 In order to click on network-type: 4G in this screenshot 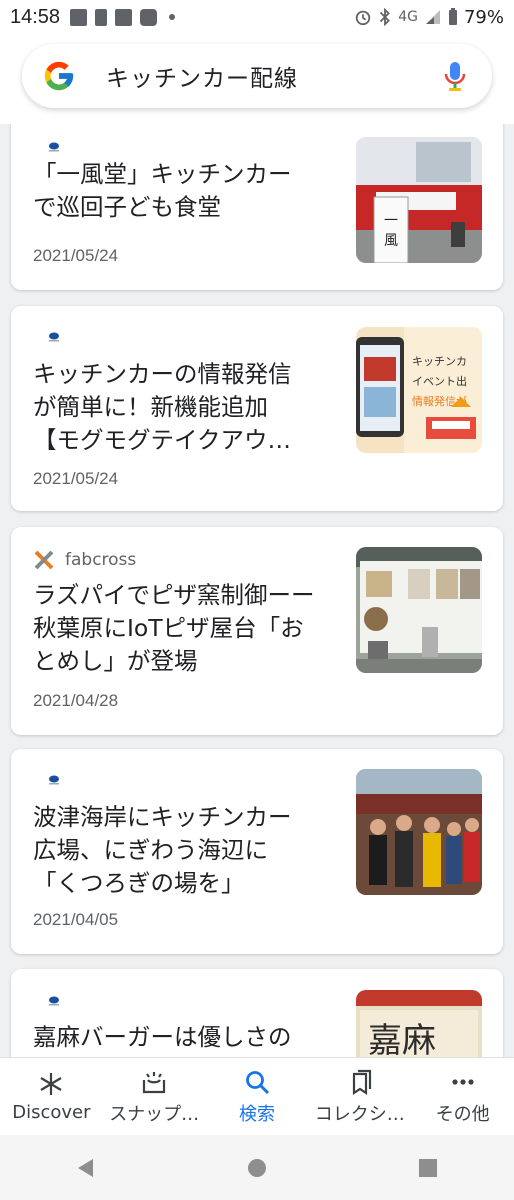, I will do `click(408, 17)`.